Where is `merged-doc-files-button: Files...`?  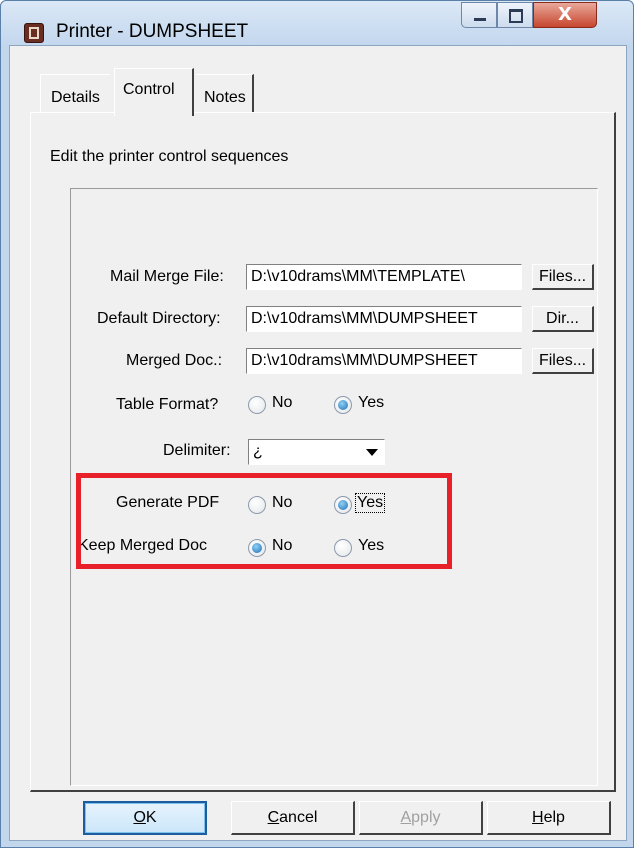 merged-doc-files-button: Files... is located at coordinates (563, 361).